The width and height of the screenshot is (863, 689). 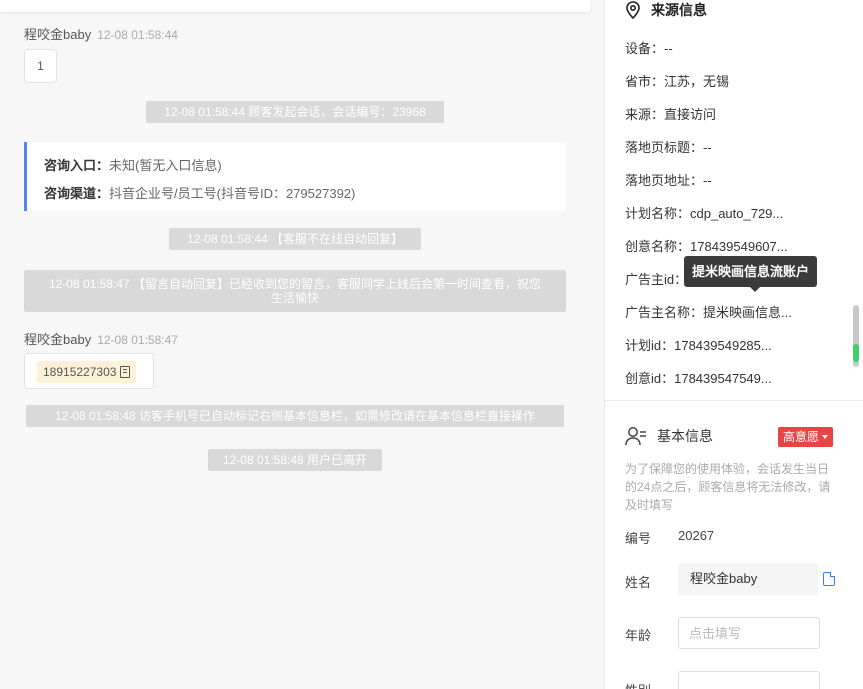 What do you see at coordinates (137, 35) in the screenshot?
I see `message-time: 12-08 01:58:44` at bounding box center [137, 35].